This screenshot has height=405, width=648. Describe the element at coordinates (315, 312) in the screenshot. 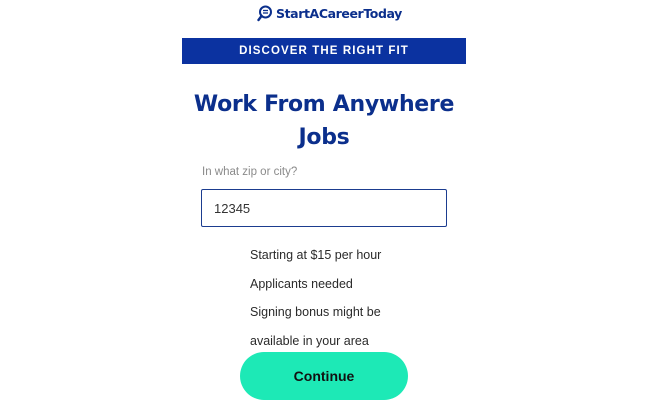

I see `benefit-item: Signing bonus might be` at that location.